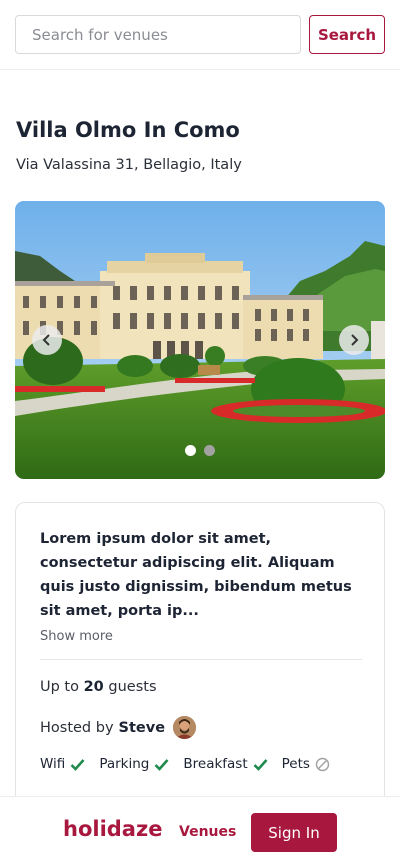 Image resolution: width=400 pixels, height=866 pixels. Describe the element at coordinates (112, 829) in the screenshot. I see `holidaze-logo: holidaze` at that location.